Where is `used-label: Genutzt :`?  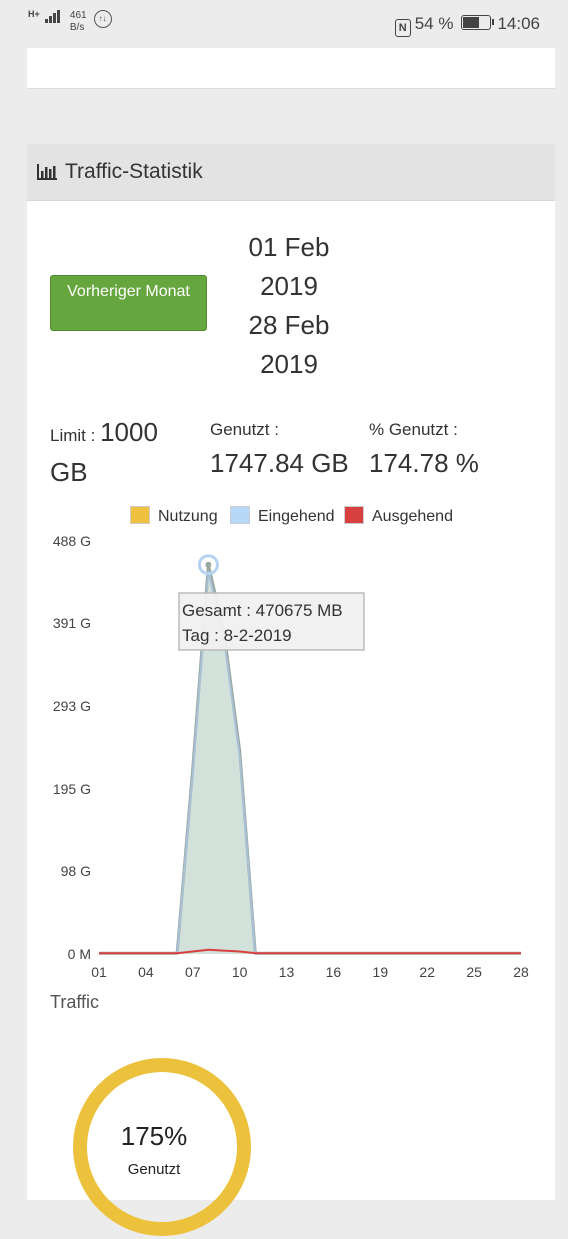 used-label: Genutzt : is located at coordinates (244, 429).